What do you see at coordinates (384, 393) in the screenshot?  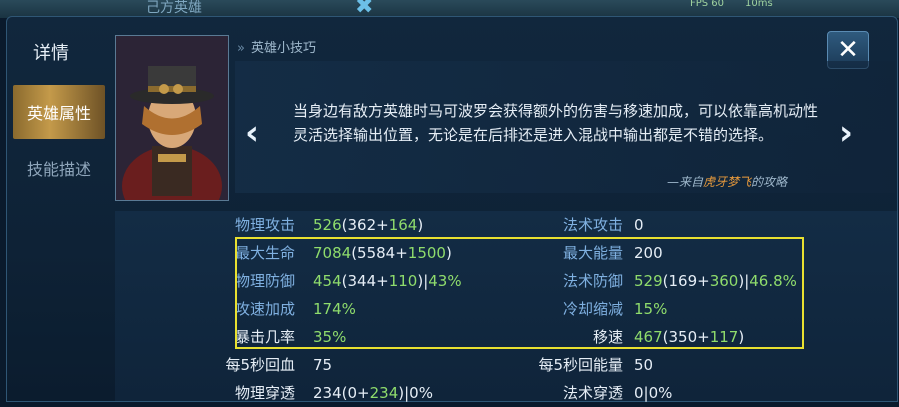 I see `left-stat-bonus: 234` at bounding box center [384, 393].